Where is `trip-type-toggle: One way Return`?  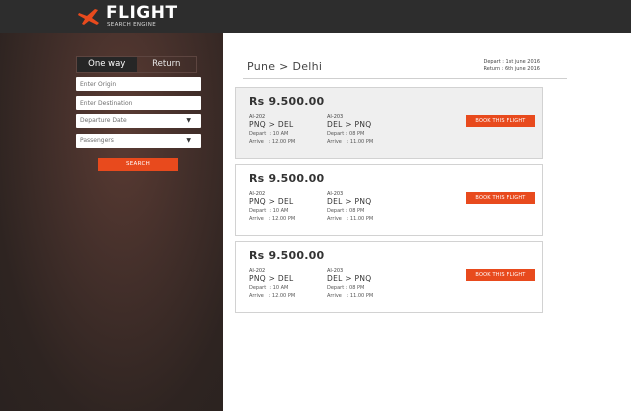
trip-type-toggle: One way Return is located at coordinates (136, 64).